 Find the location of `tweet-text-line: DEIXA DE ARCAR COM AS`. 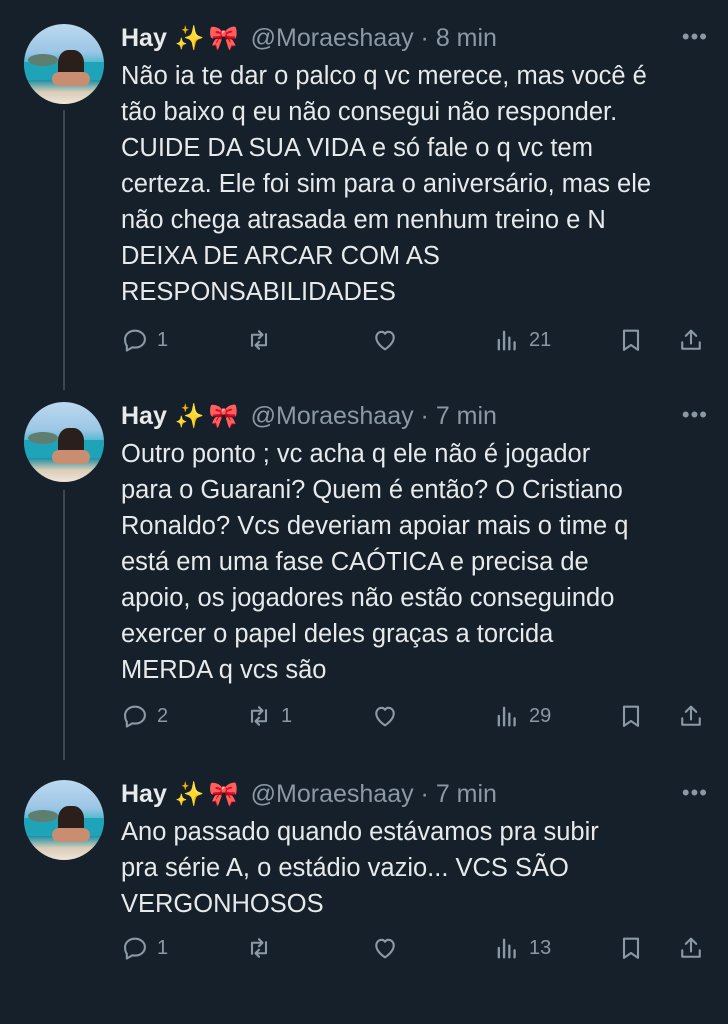

tweet-text-line: DEIXA DE ARCAR COM AS is located at coordinates (280, 256).